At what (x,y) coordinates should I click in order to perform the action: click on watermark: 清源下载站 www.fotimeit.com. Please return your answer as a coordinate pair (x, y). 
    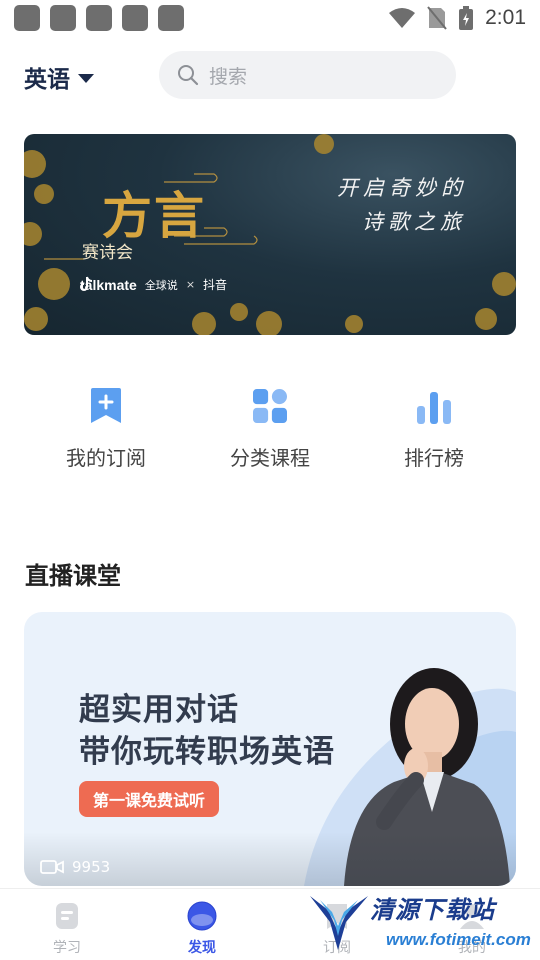
    Looking at the image, I should click on (420, 923).